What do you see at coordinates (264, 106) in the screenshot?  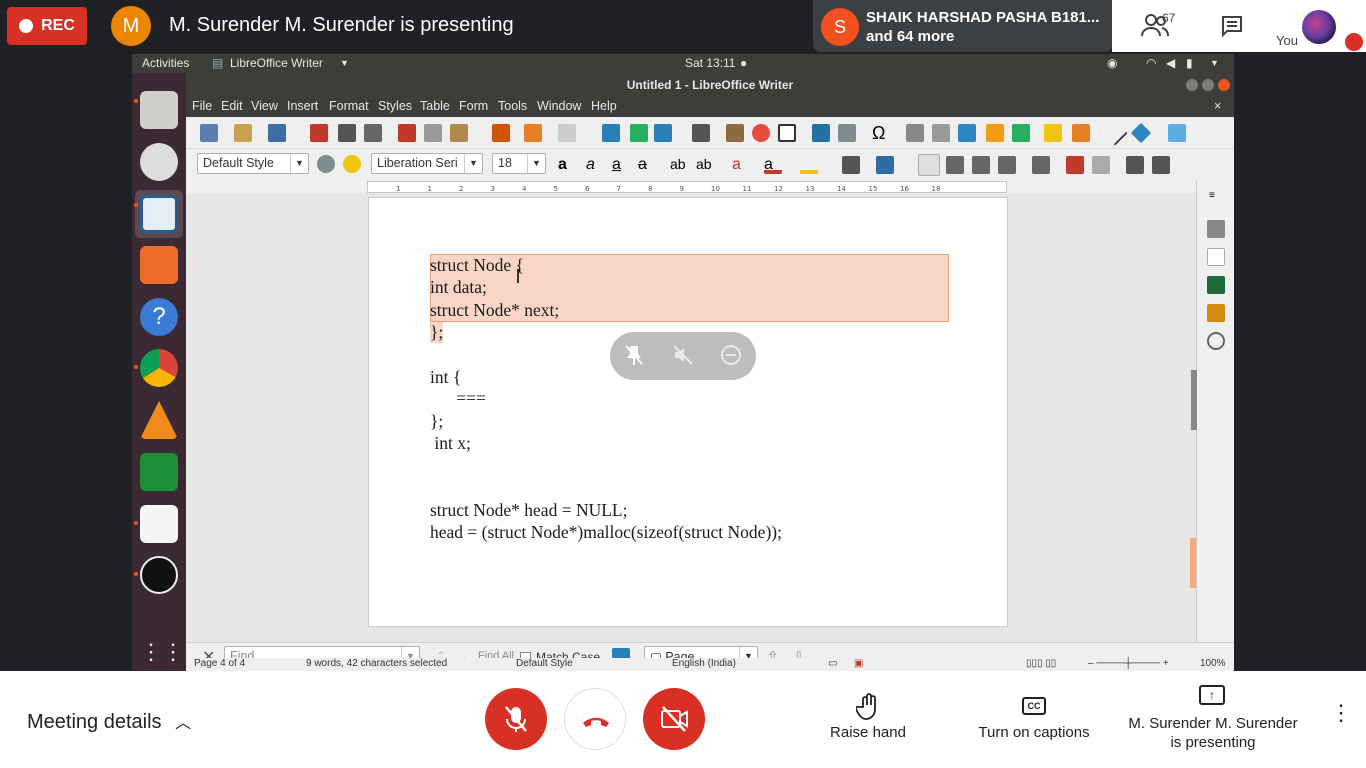 I see `menu-view: View` at bounding box center [264, 106].